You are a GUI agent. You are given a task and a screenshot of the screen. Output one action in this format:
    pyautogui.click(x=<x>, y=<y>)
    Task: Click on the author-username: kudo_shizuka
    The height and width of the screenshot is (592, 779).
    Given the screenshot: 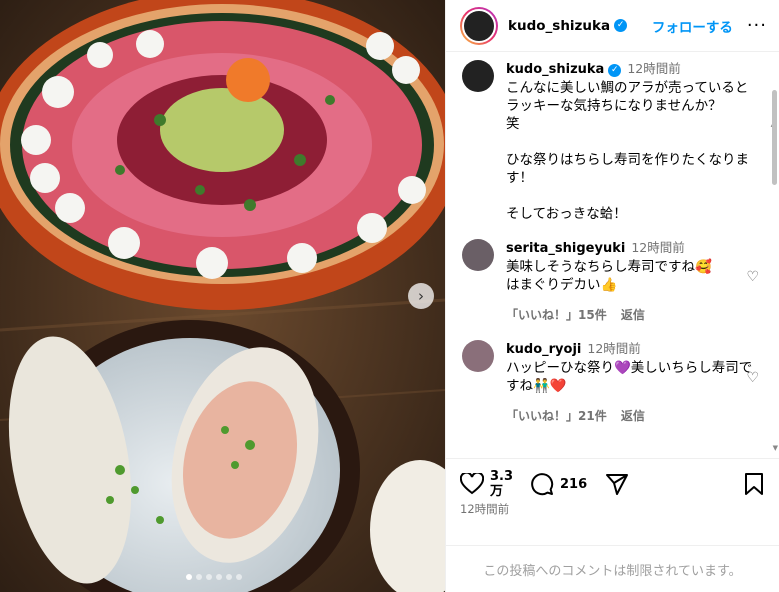 What is the action you would take?
    pyautogui.click(x=559, y=26)
    